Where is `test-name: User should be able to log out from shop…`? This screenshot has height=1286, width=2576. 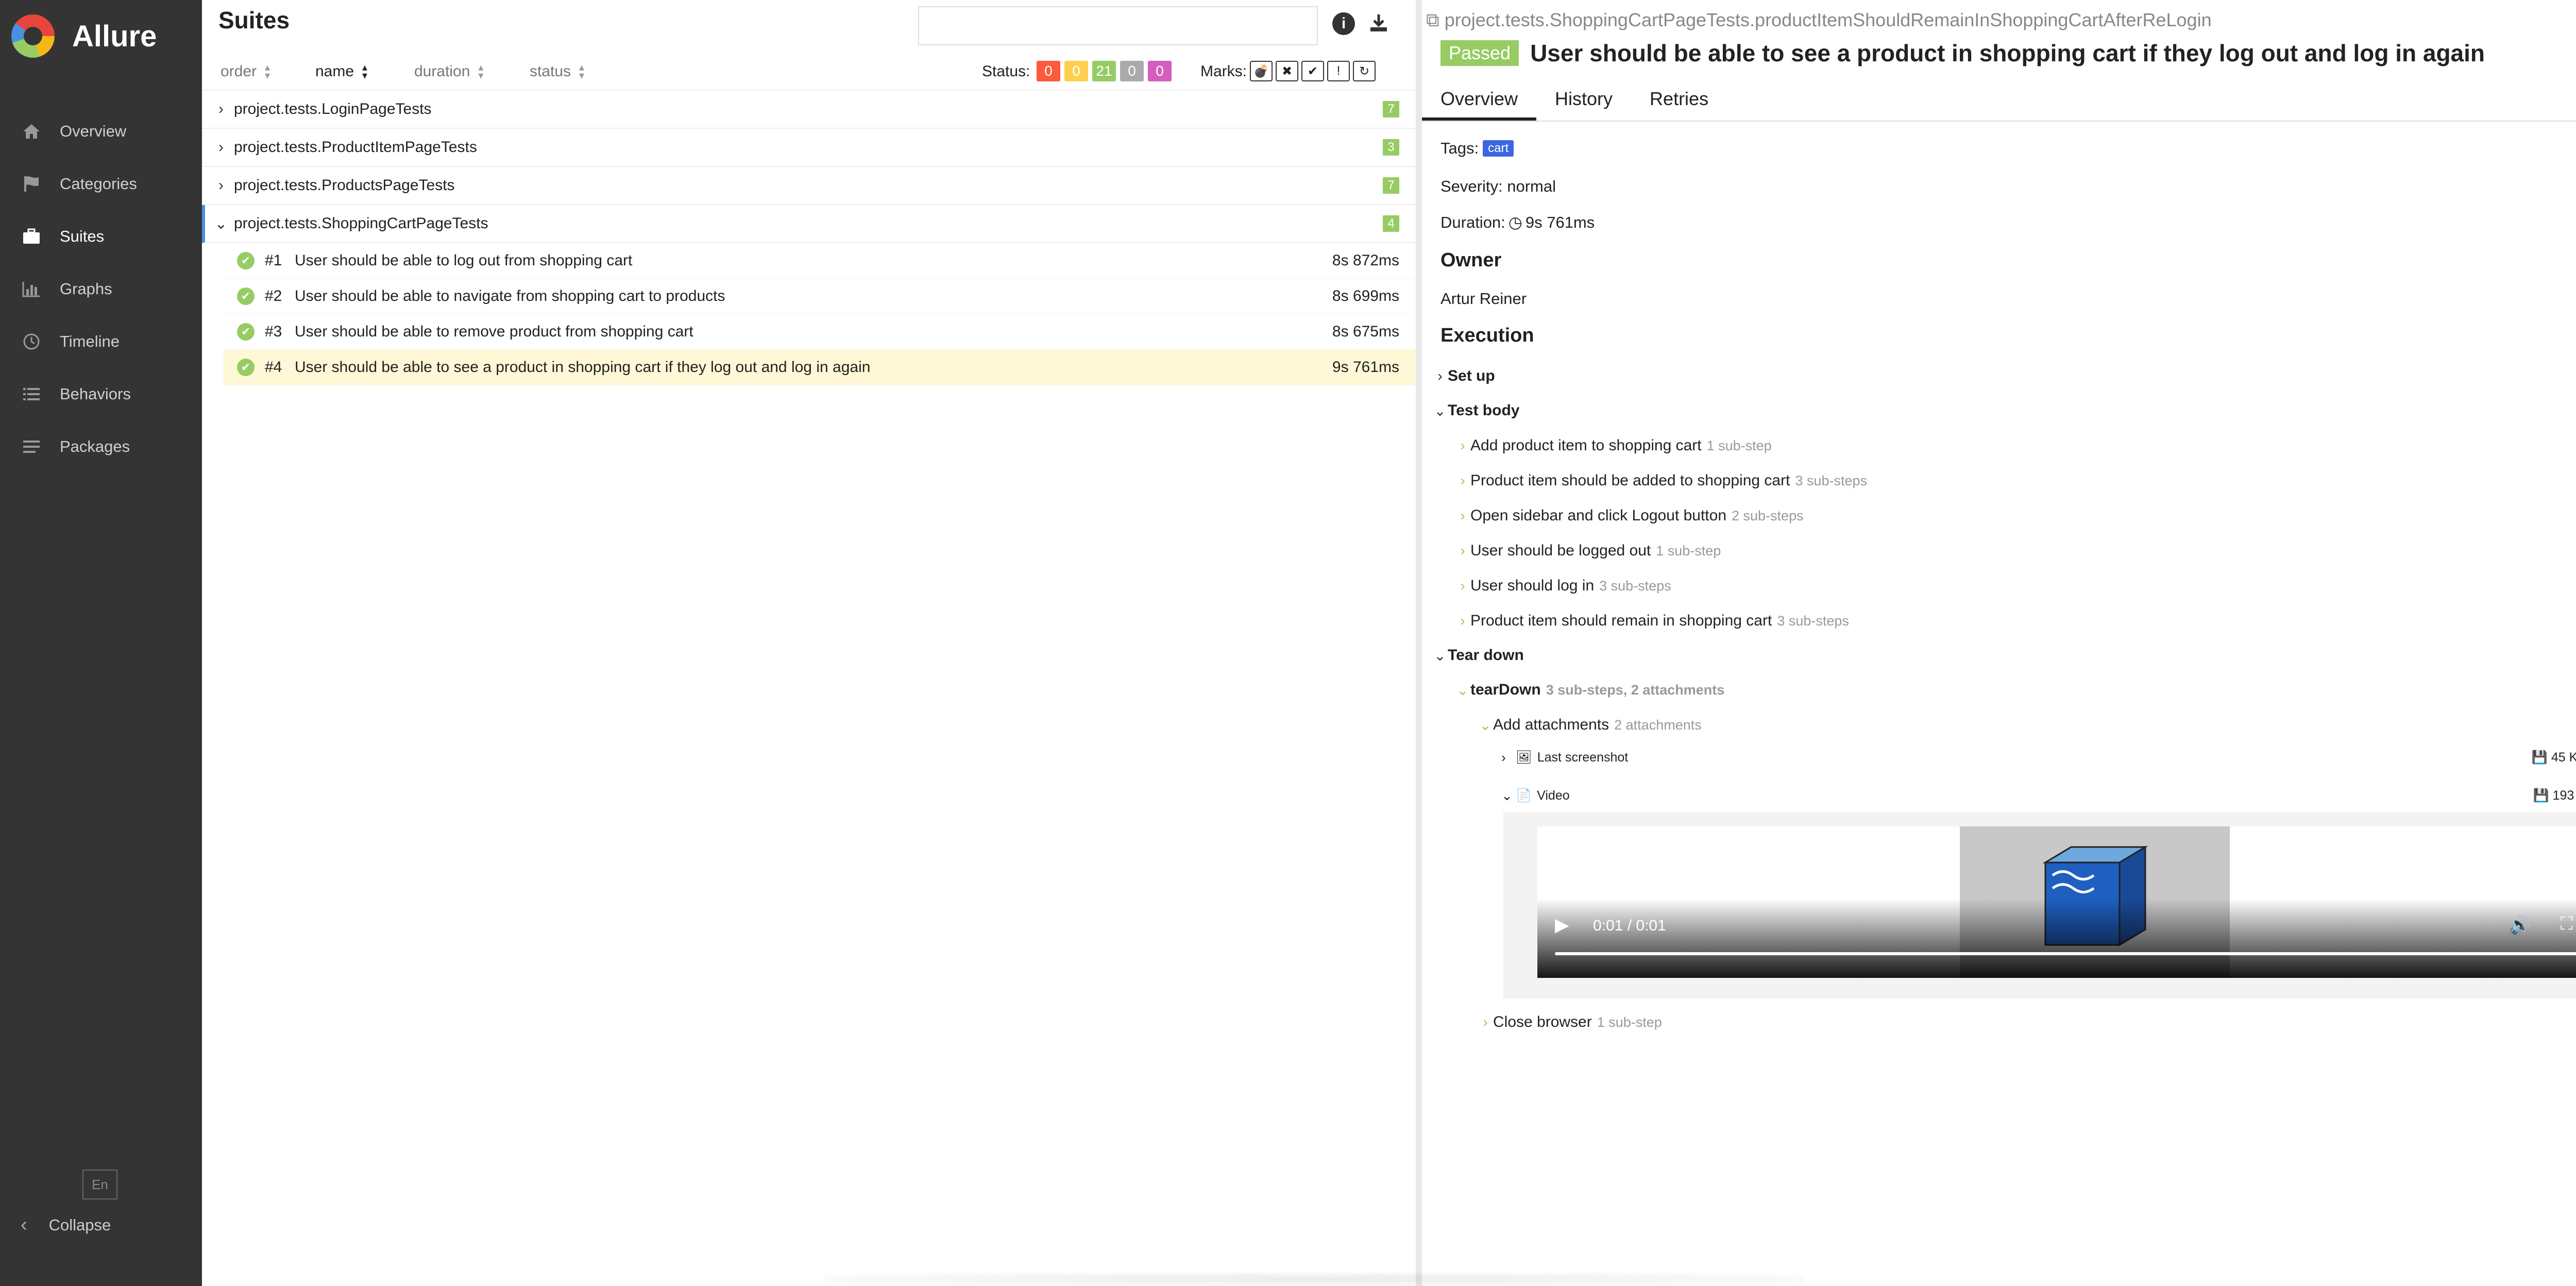
test-name: User should be able to log out from shop… is located at coordinates (464, 260).